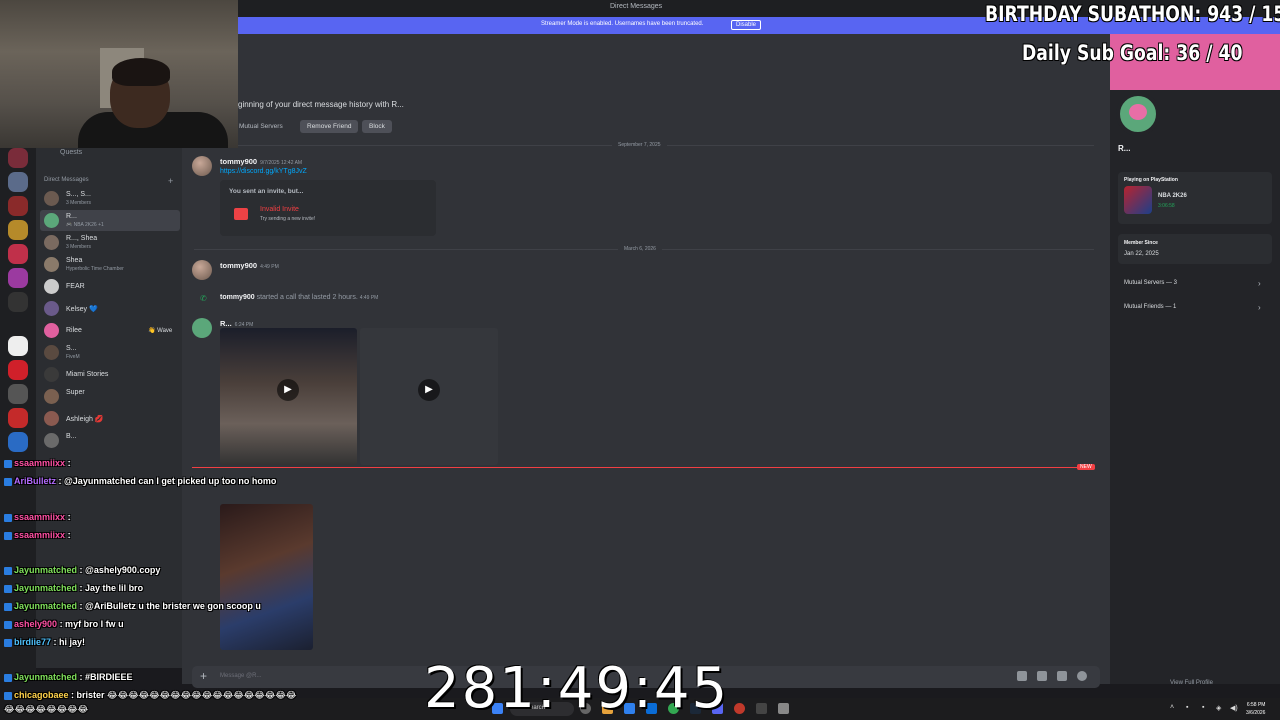 This screenshot has height=720, width=1280. I want to click on mutual-friends-row: Mutual Friends — 1, so click(1150, 307).